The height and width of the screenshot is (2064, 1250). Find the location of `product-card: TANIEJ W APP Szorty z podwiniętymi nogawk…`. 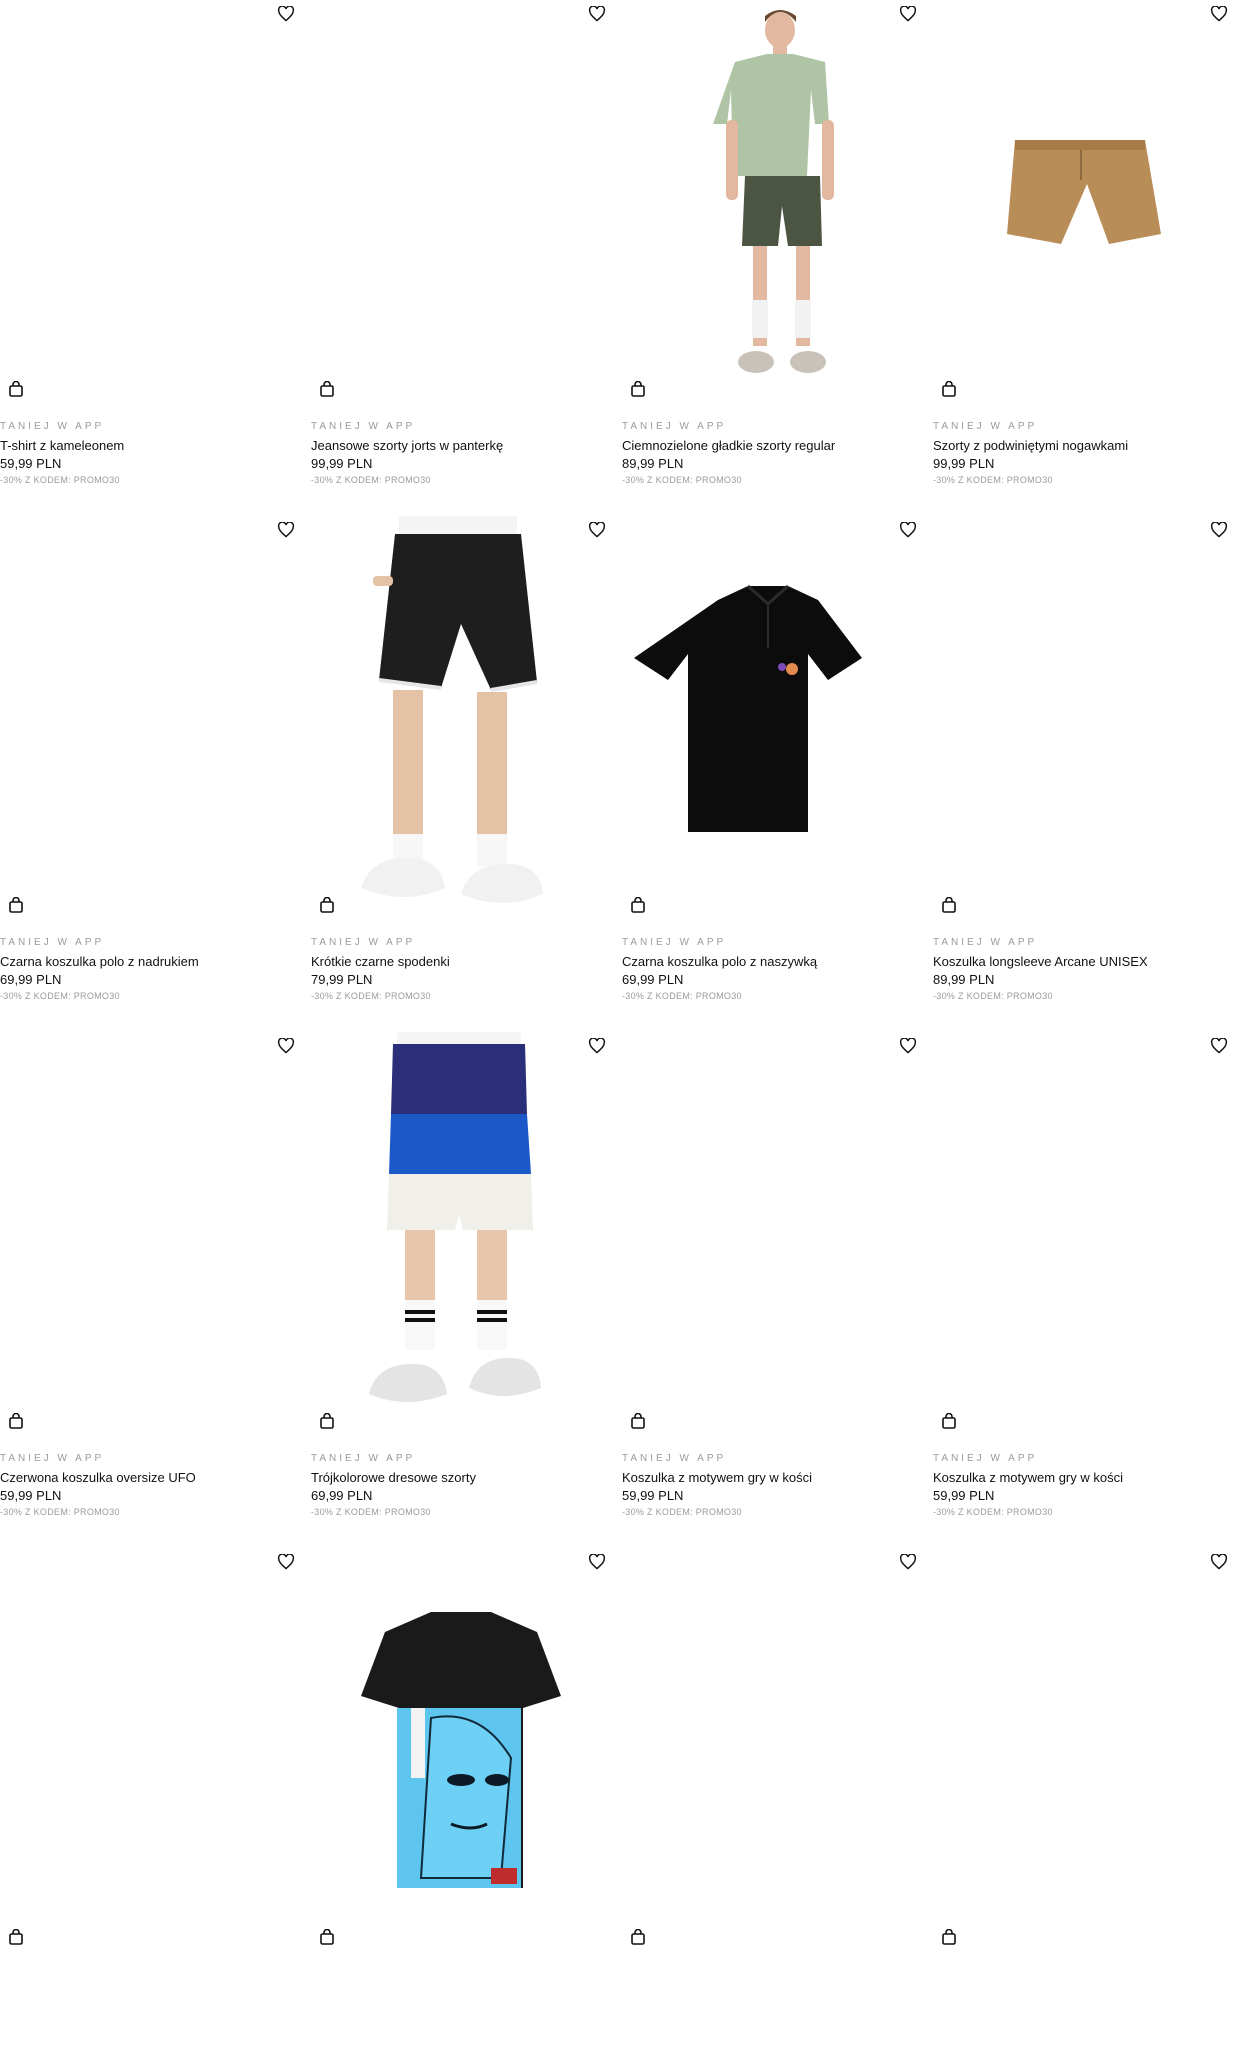

product-card: TANIEJ W APP Szorty z podwiniętymi nogawk… is located at coordinates (1088, 258).